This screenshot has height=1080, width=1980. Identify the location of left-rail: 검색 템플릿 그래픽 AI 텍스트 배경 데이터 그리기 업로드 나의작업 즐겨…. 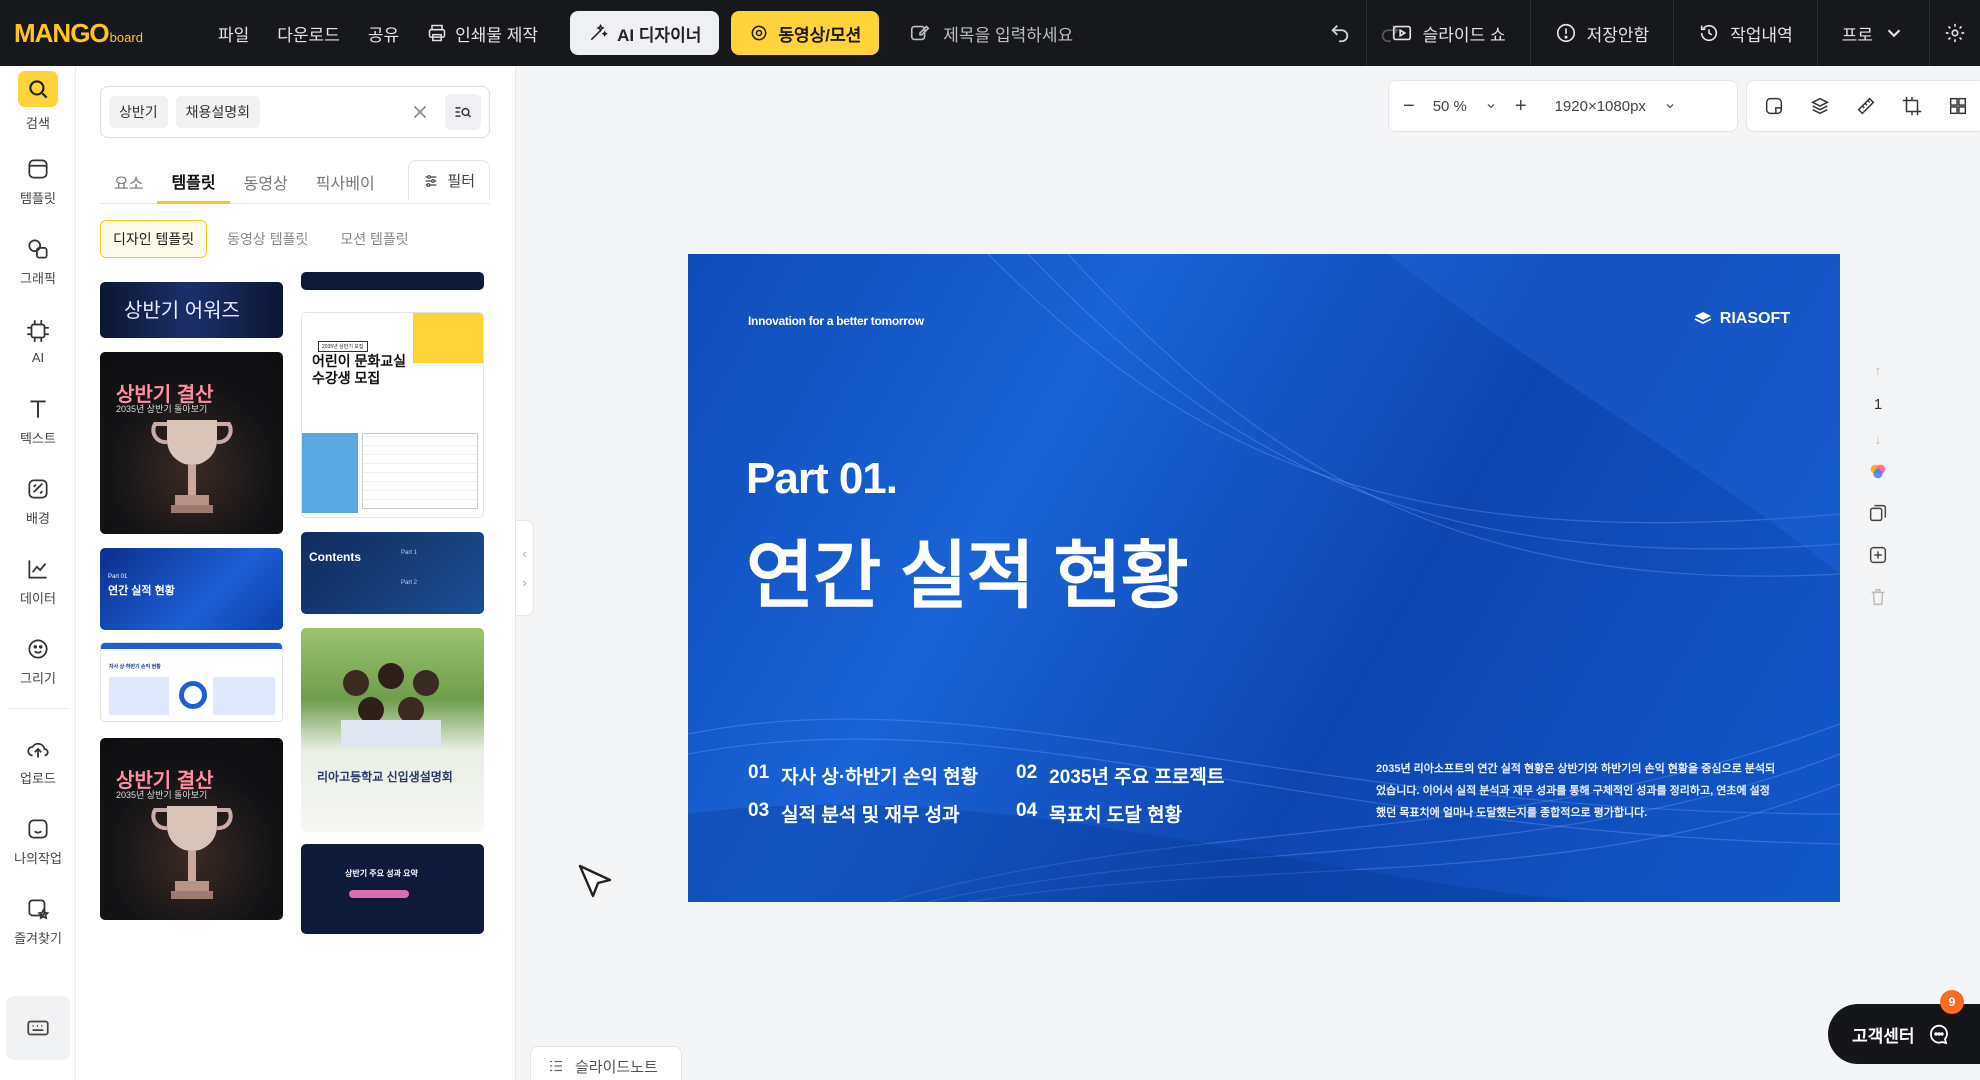
(38, 573).